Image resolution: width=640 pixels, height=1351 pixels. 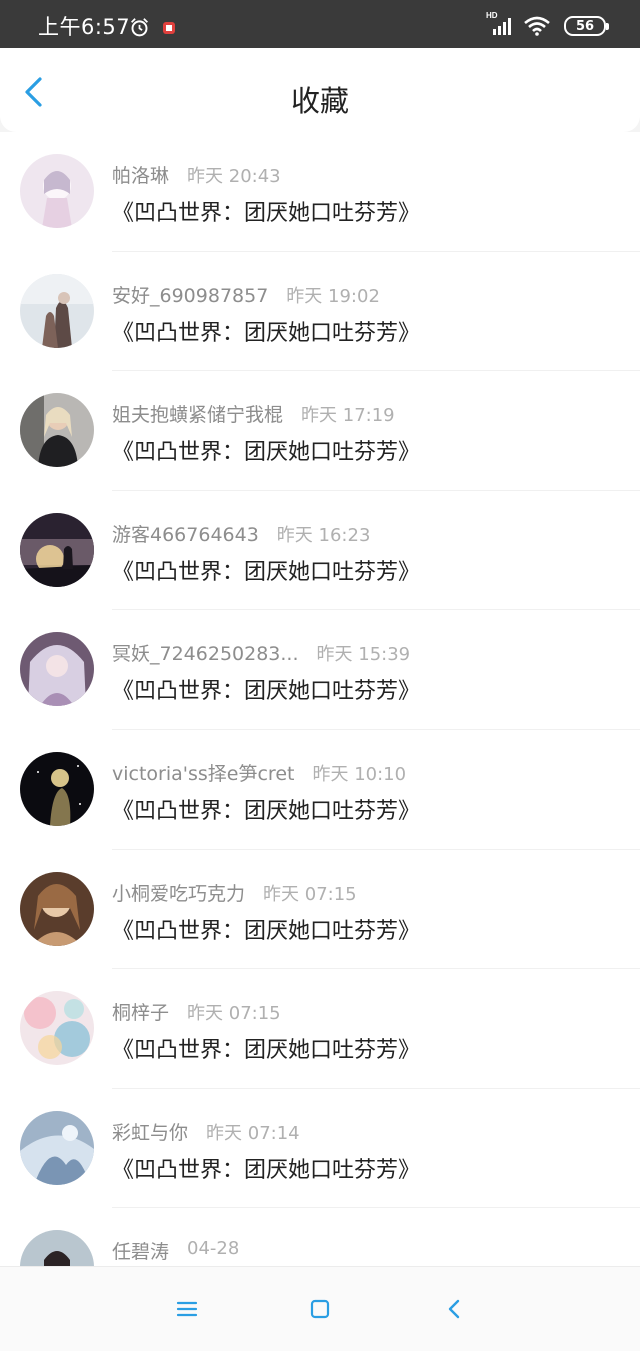 I want to click on system-nav-bar, so click(x=320, y=1308).